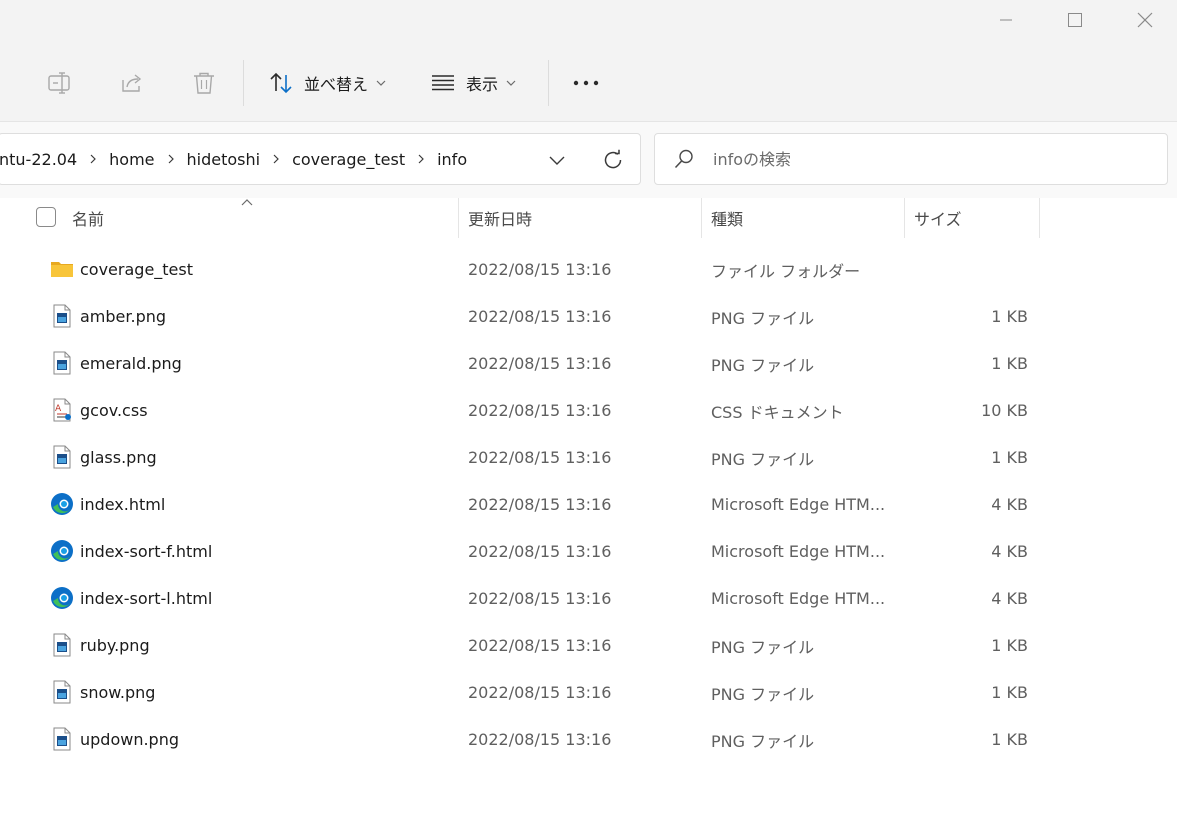  I want to click on column-name: 名前, so click(88, 218).